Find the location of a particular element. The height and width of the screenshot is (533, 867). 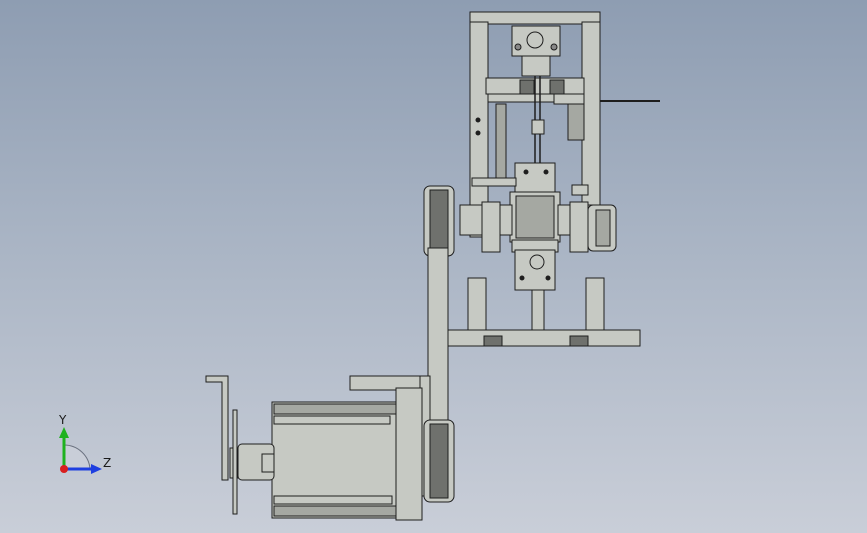

end-disc is located at coordinates (235, 462).